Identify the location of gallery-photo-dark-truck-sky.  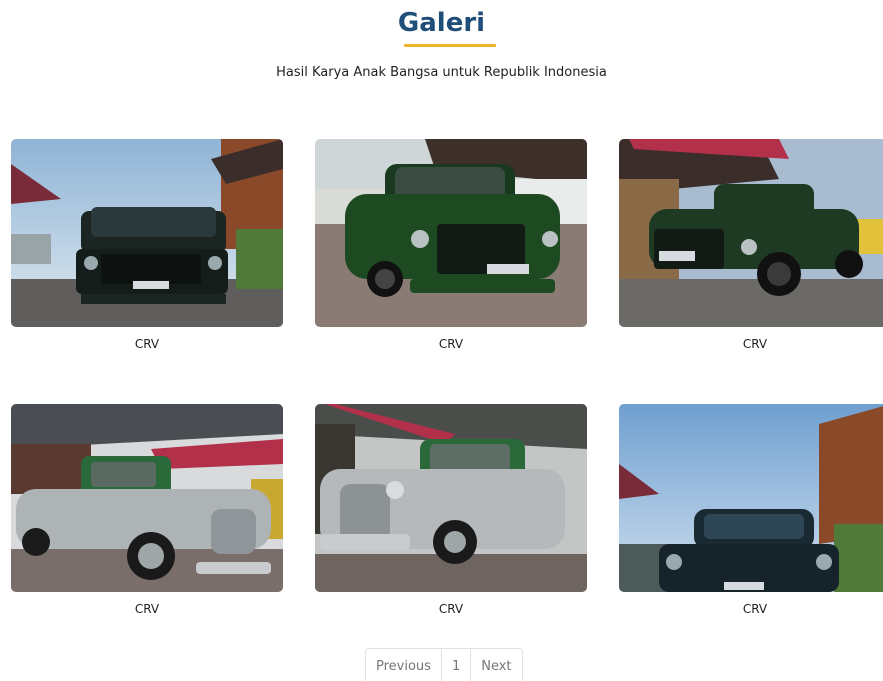
(751, 498).